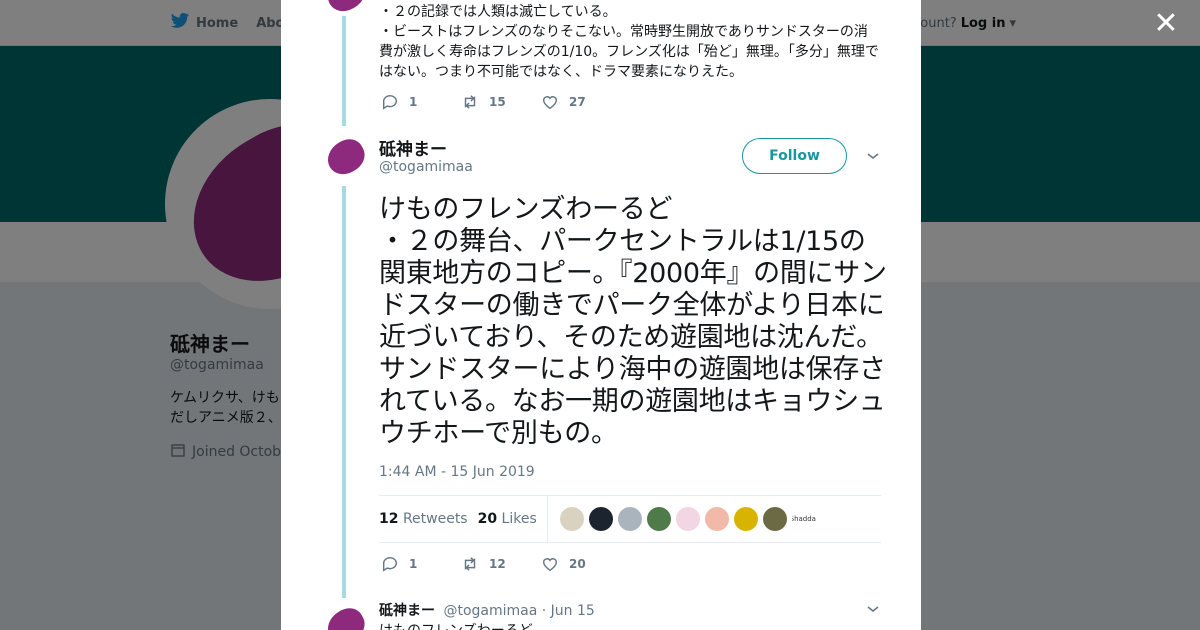 Image resolution: width=1200 pixels, height=630 pixels. I want to click on retweets-stat: 12 Retweets, so click(423, 519).